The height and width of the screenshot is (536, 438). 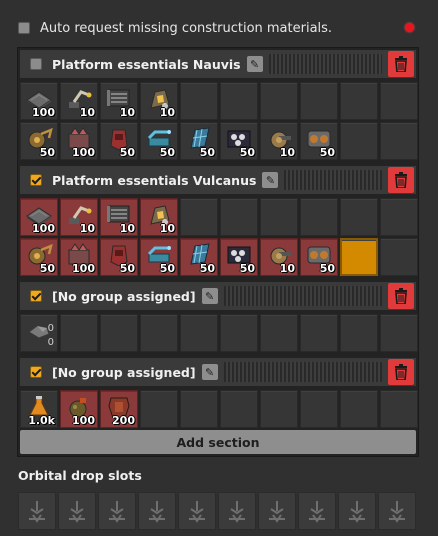 What do you see at coordinates (39, 409) in the screenshot?
I see `item-slot: 1.0k` at bounding box center [39, 409].